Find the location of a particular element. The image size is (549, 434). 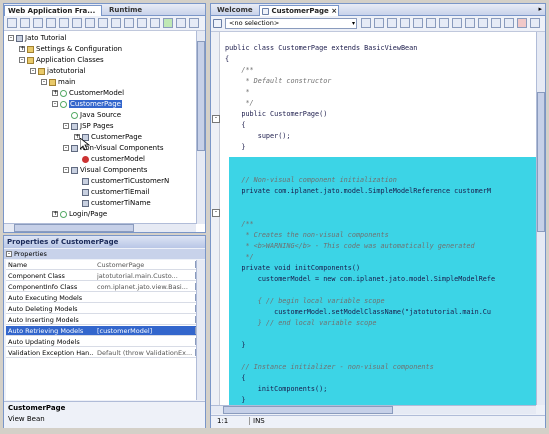

previous-bookmark-icon is located at coordinates (418, 23).